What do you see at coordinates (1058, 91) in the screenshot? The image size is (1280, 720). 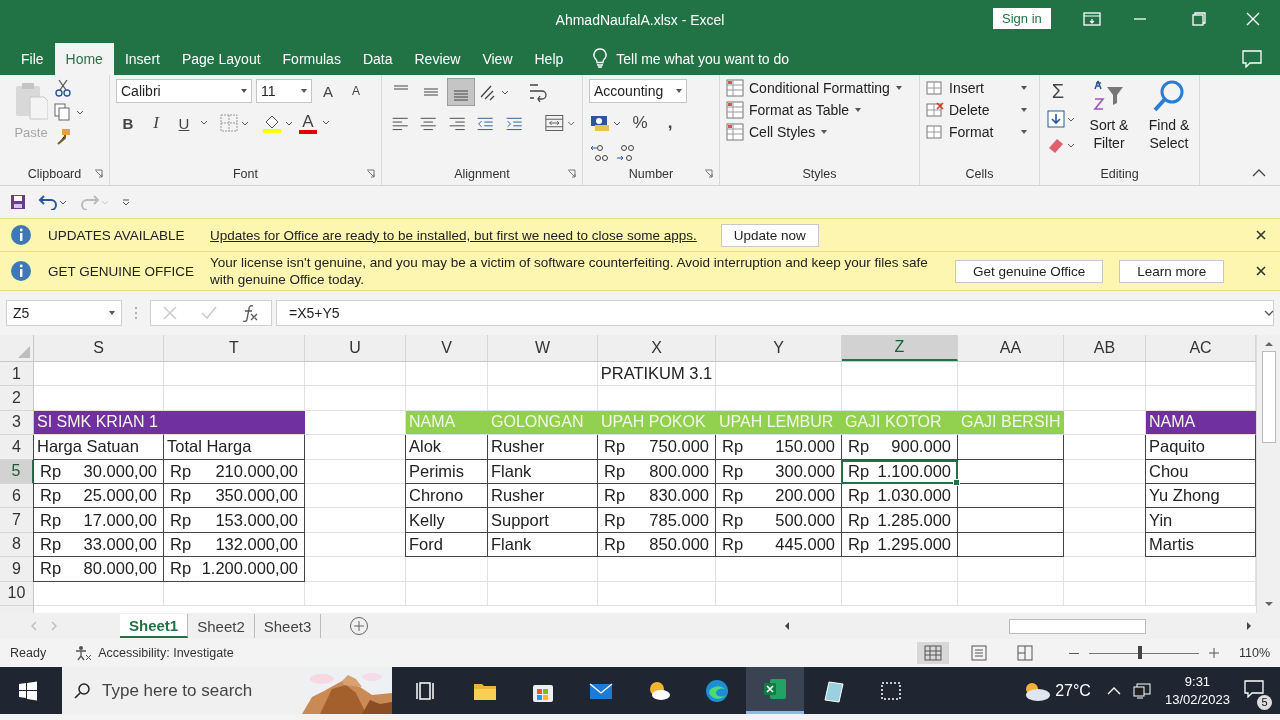 I see `autosum-button: Σ` at bounding box center [1058, 91].